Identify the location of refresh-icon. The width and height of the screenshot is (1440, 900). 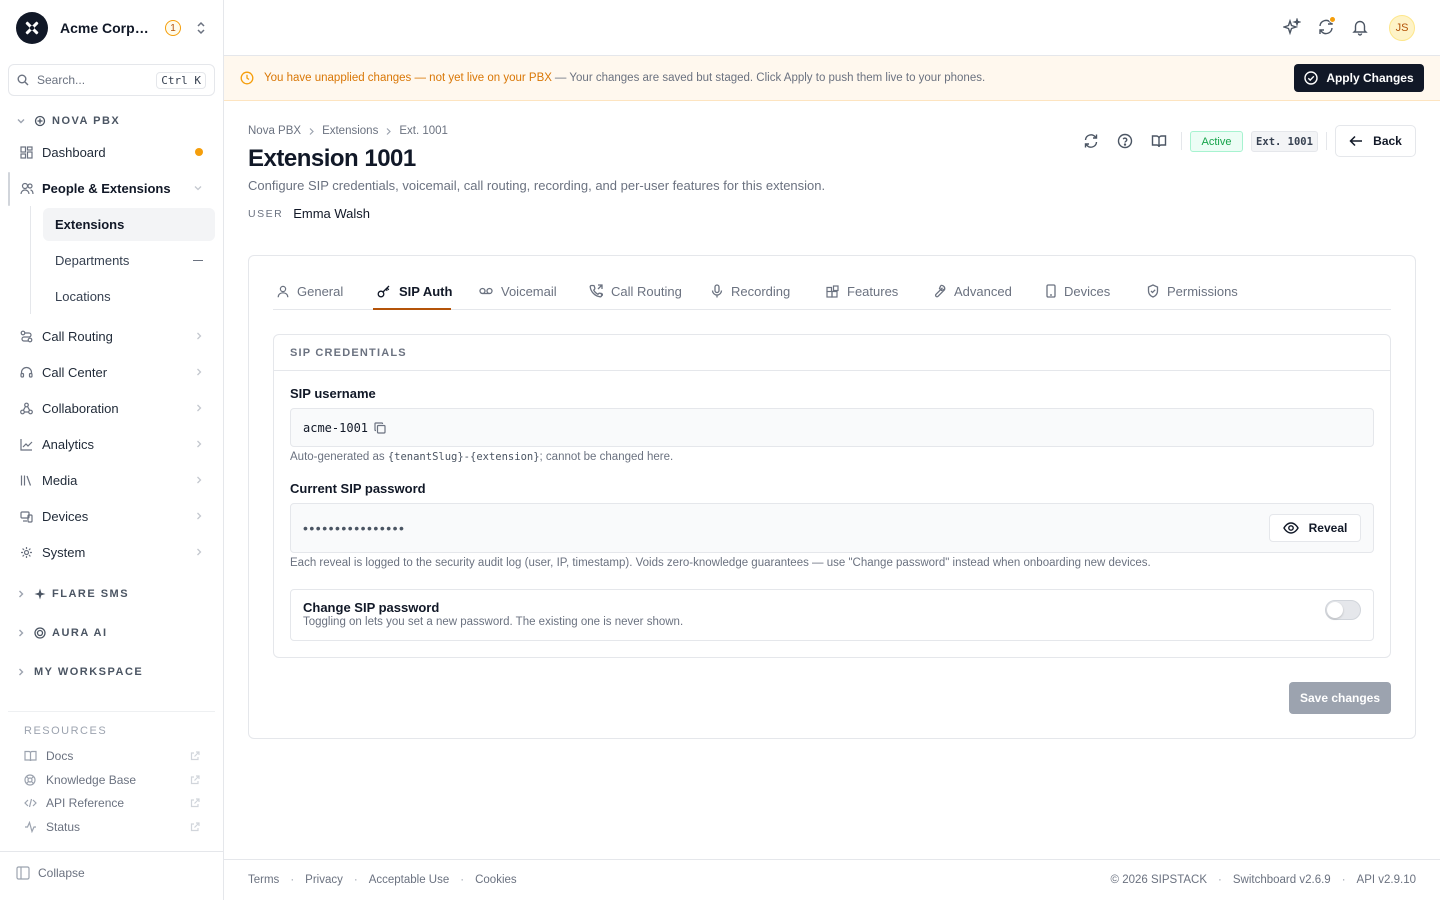
(1091, 141).